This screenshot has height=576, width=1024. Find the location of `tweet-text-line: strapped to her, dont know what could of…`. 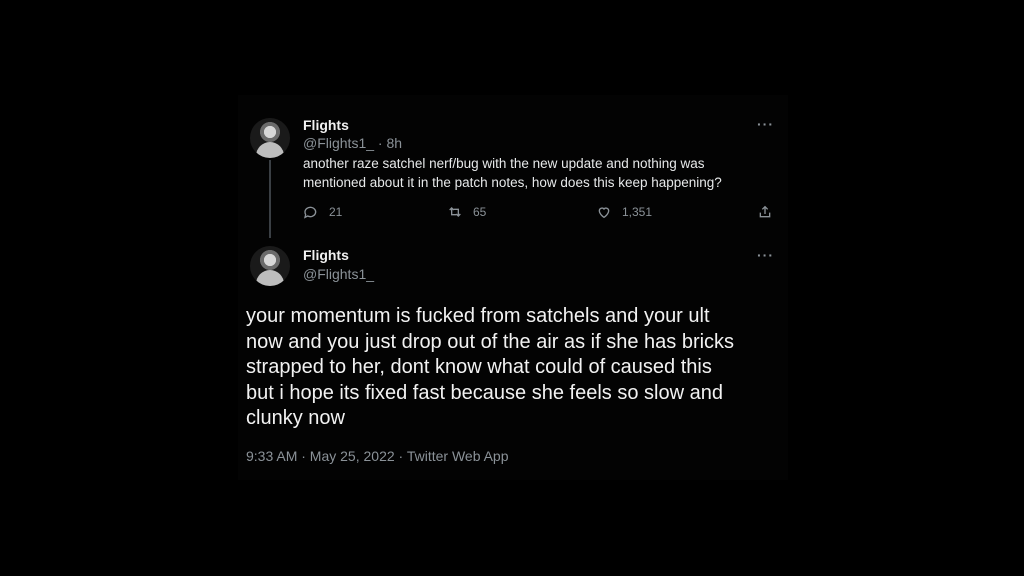

tweet-text-line: strapped to her, dont know what could of… is located at coordinates (479, 367).